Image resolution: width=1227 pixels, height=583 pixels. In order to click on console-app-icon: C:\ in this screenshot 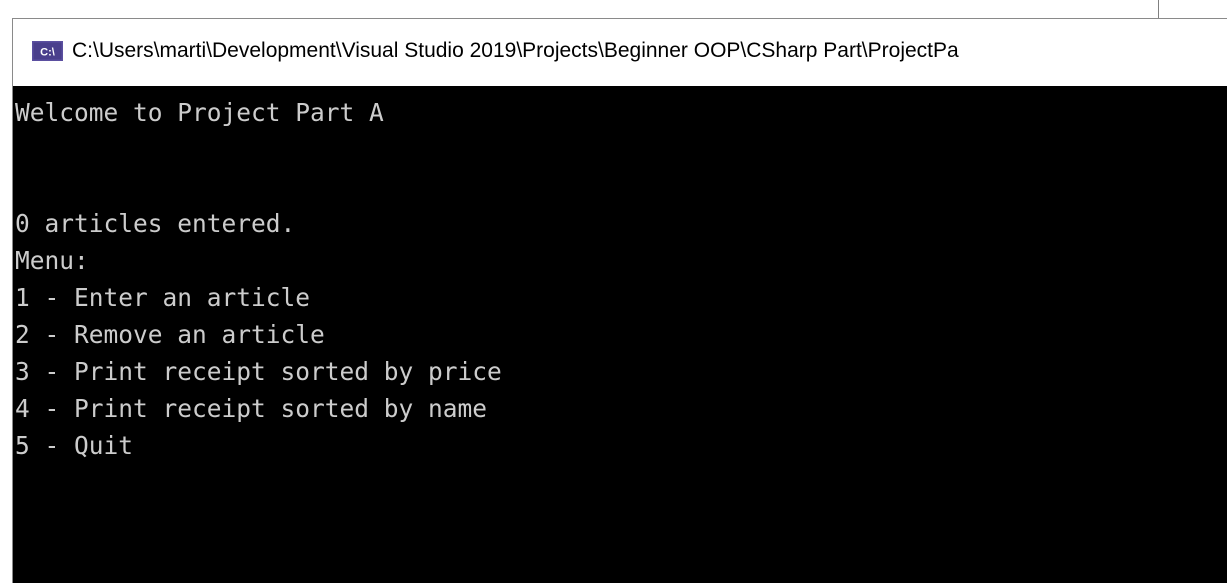, I will do `click(47, 50)`.